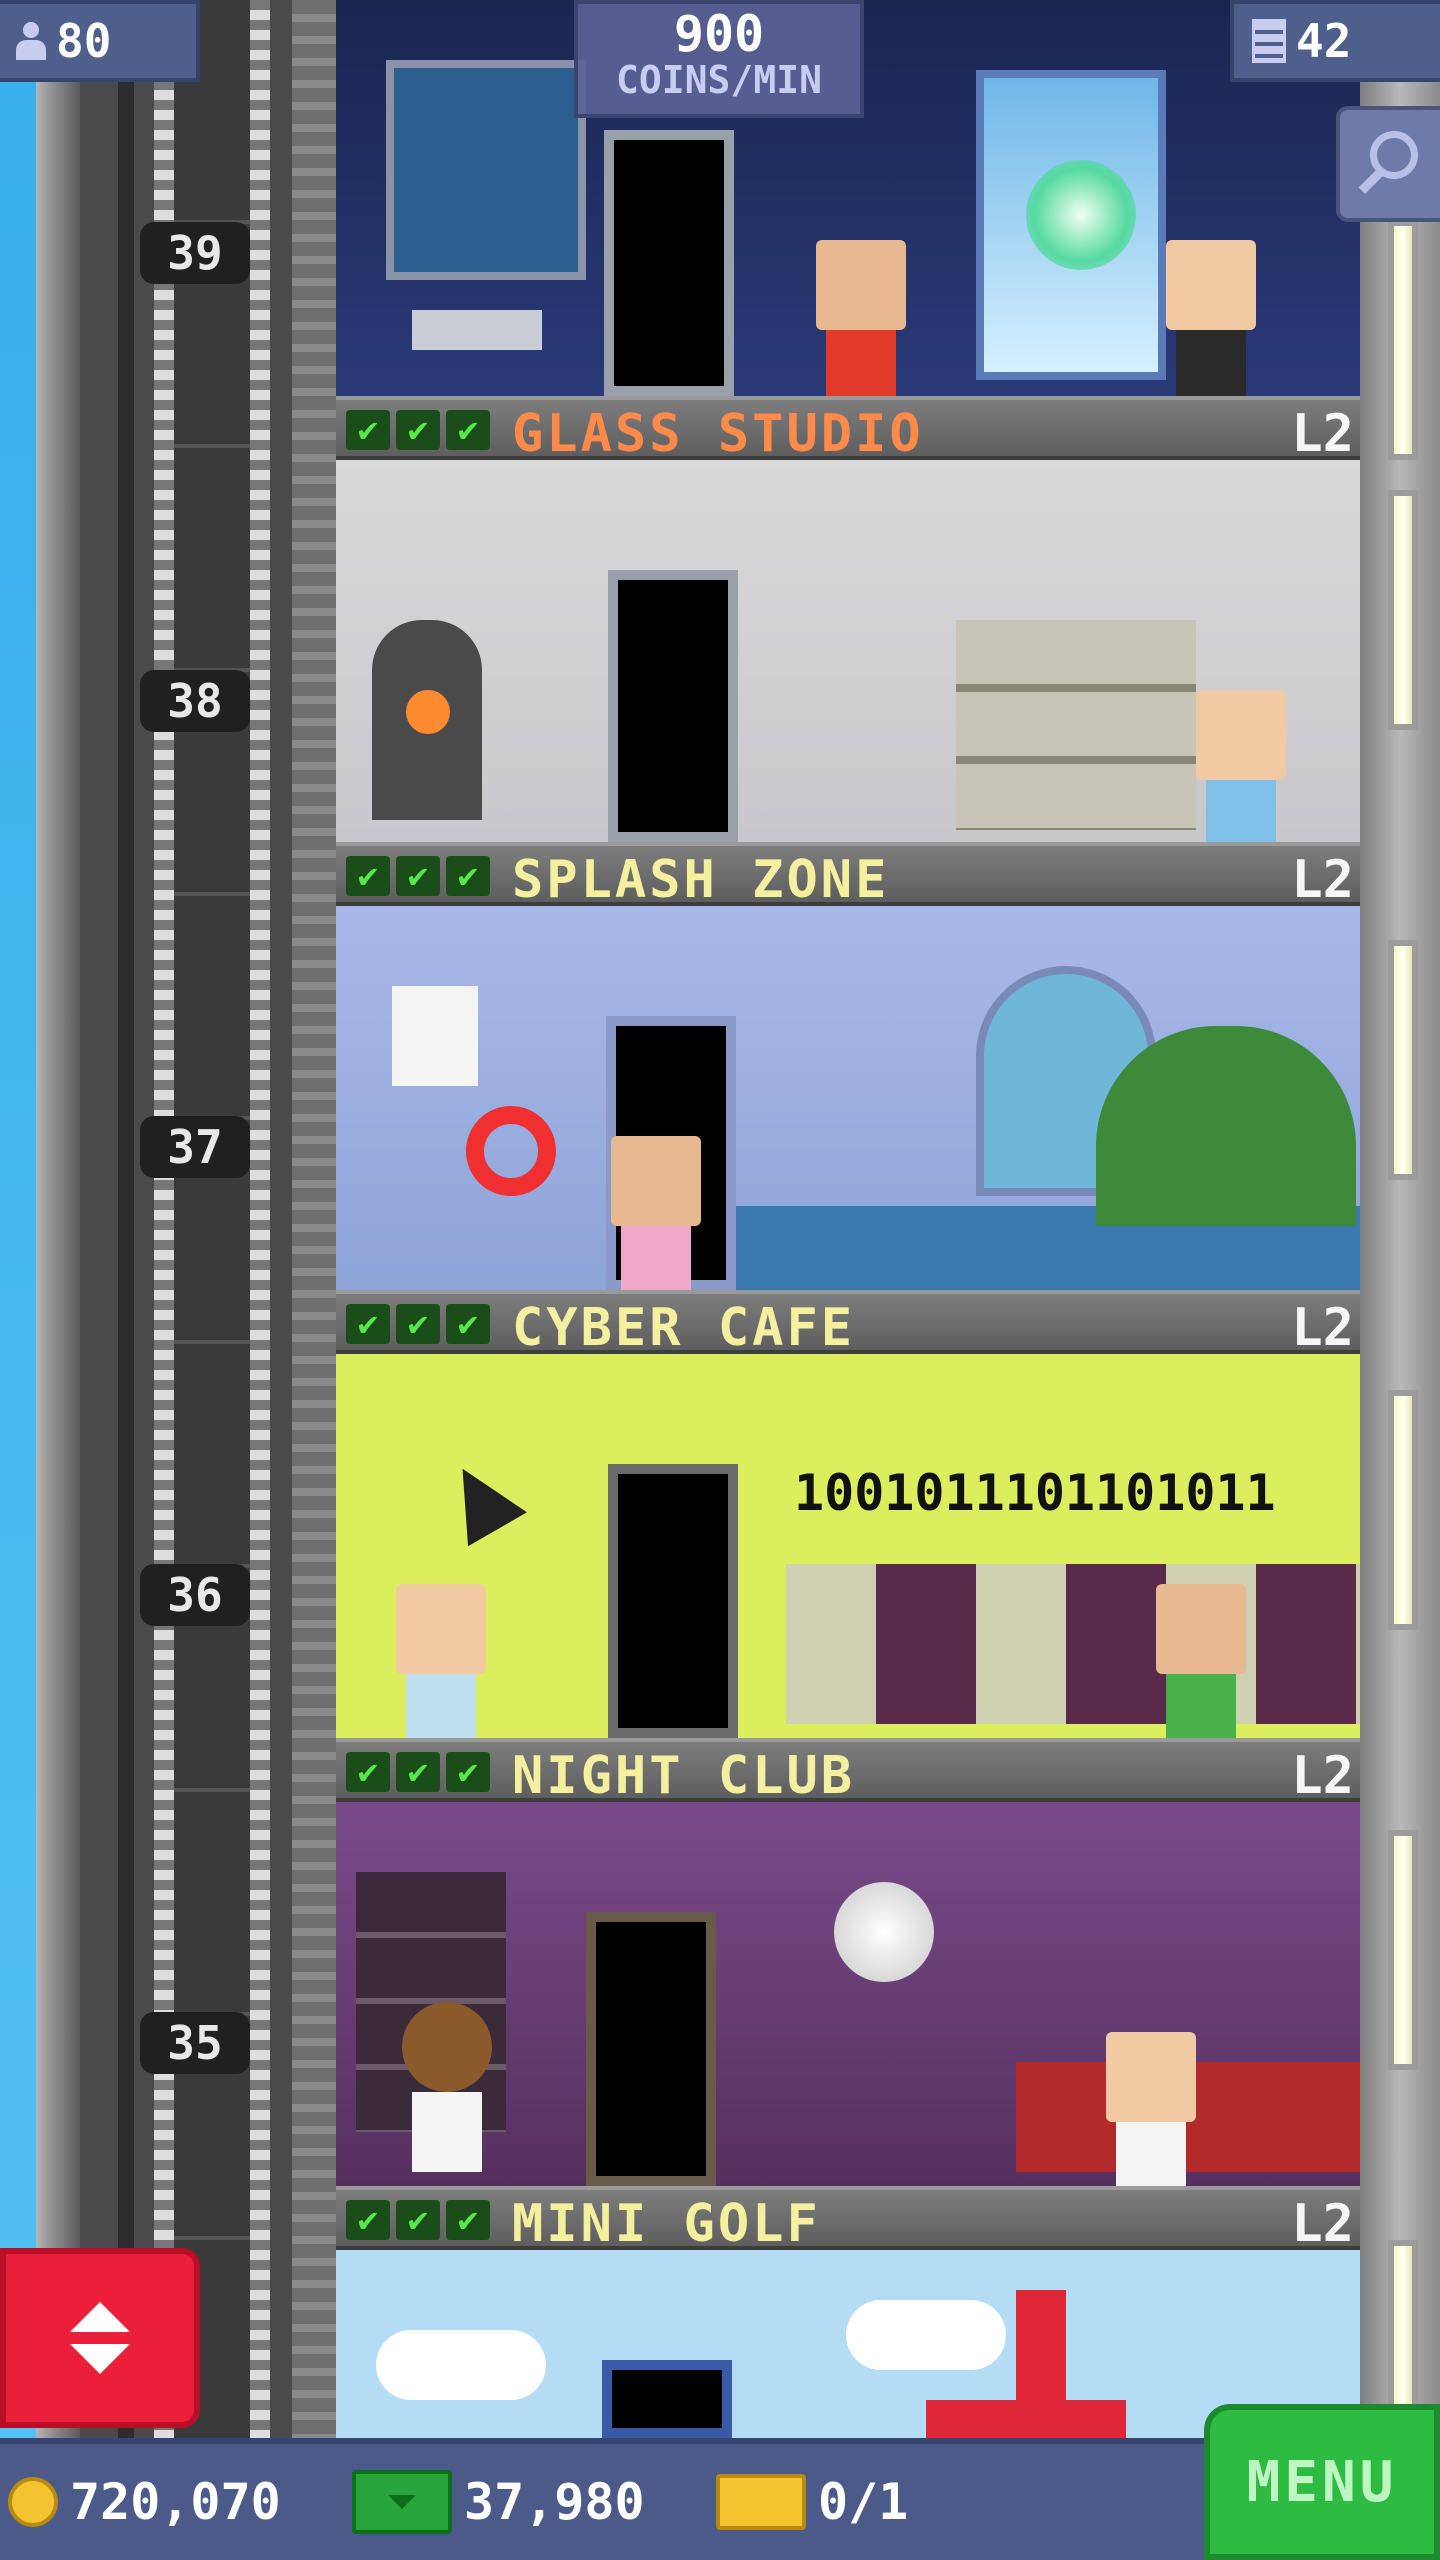  Describe the element at coordinates (1076, 725) in the screenshot. I see `glass-shelf` at that location.